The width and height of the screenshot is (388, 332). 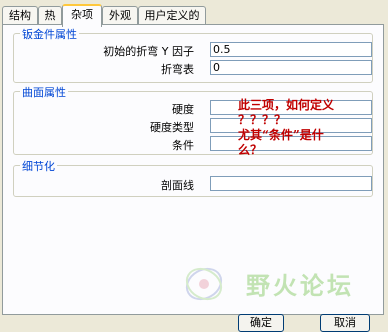 I want to click on bend-table-field: 0, so click(x=291, y=67).